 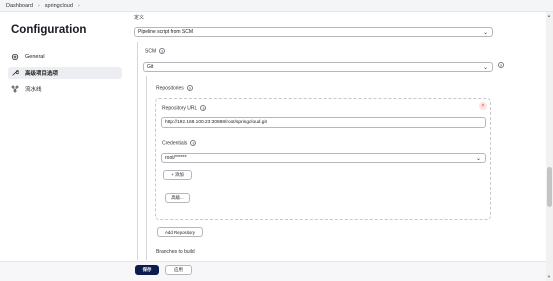 What do you see at coordinates (155, 51) in the screenshot?
I see `scm-label: SCM?` at bounding box center [155, 51].